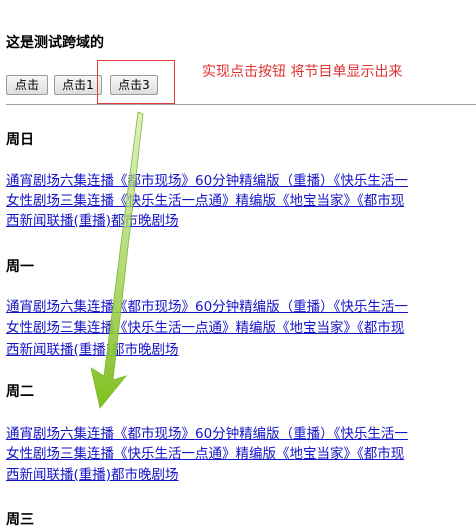 This screenshot has height=530, width=476. Describe the element at coordinates (27, 85) in the screenshot. I see `click-button: 点击` at that location.